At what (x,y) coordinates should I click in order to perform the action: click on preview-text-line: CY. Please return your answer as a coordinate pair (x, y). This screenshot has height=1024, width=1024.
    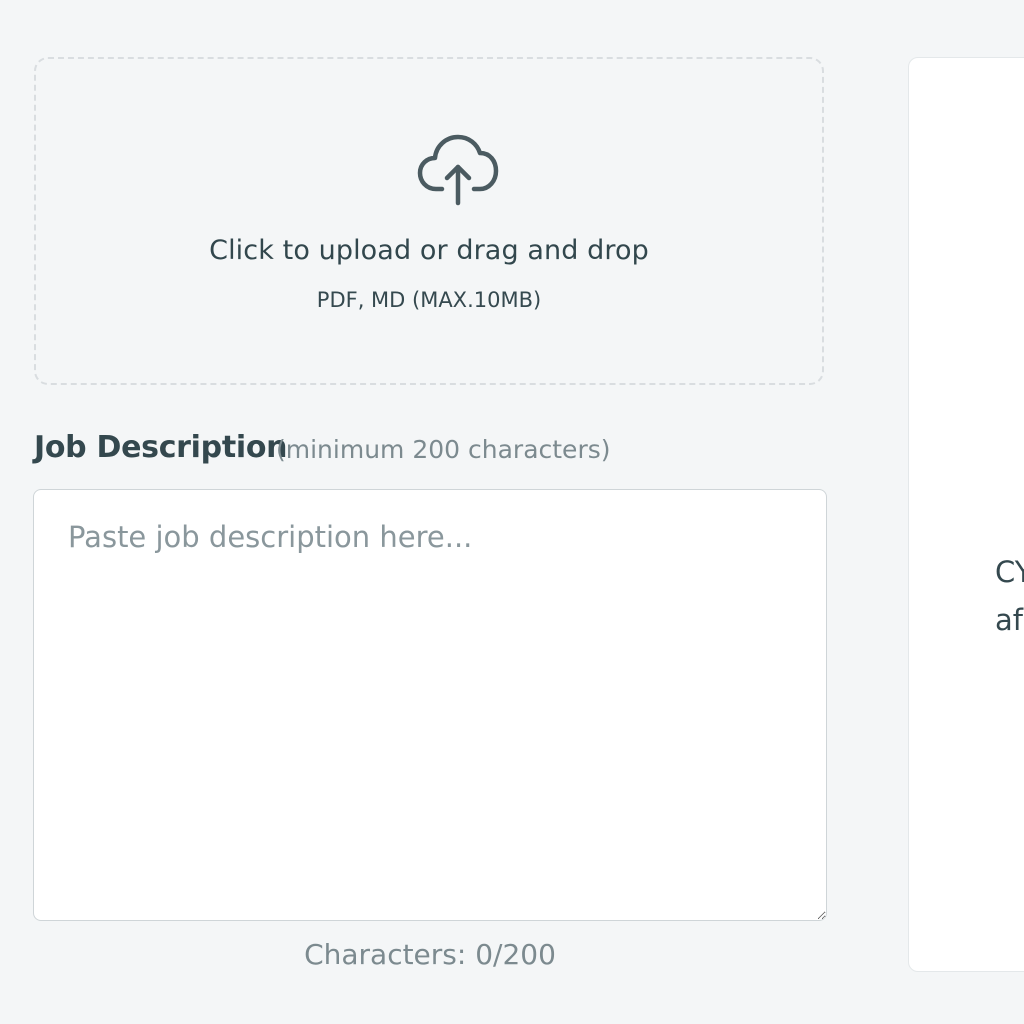
    Looking at the image, I should click on (1009, 572).